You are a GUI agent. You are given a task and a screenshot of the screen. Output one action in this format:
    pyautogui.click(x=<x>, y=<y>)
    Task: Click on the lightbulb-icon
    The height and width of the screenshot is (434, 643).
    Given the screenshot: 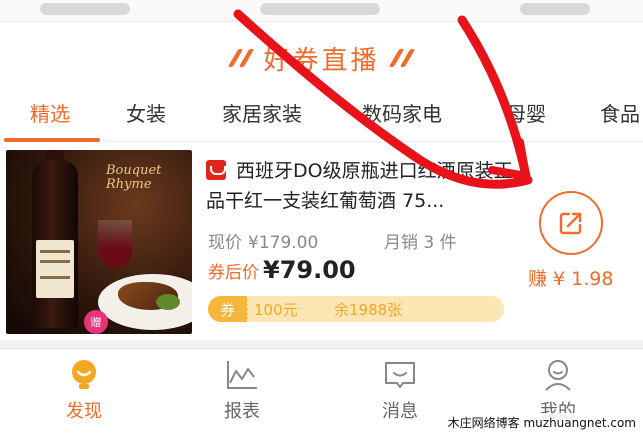 What is the action you would take?
    pyautogui.click(x=84, y=375)
    